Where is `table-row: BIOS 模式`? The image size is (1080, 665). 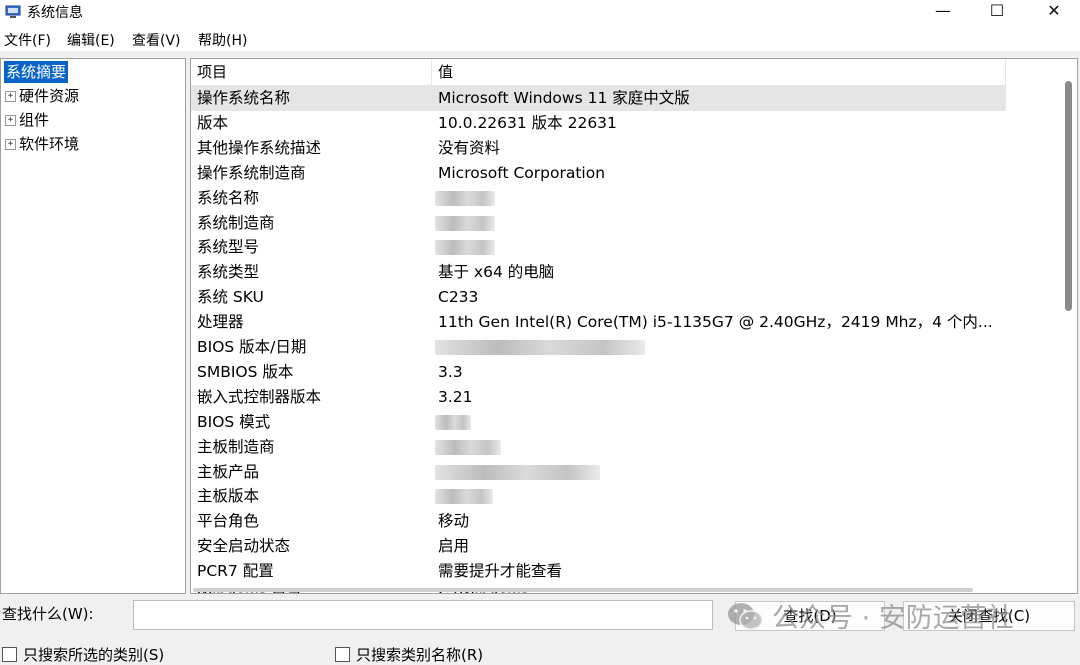 table-row: BIOS 模式 is located at coordinates (598, 422).